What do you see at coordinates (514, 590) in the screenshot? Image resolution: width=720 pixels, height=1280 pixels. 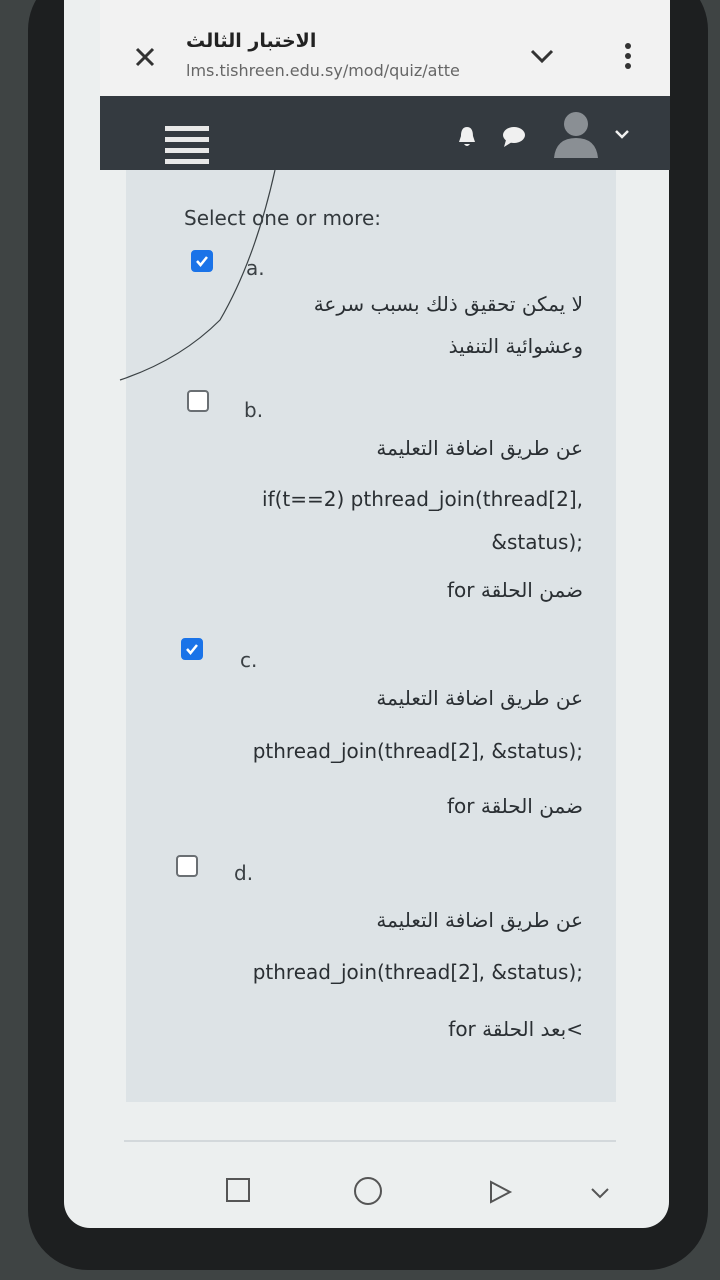 I see `option-b-text-line4: ضمن الحلقة for` at bounding box center [514, 590].